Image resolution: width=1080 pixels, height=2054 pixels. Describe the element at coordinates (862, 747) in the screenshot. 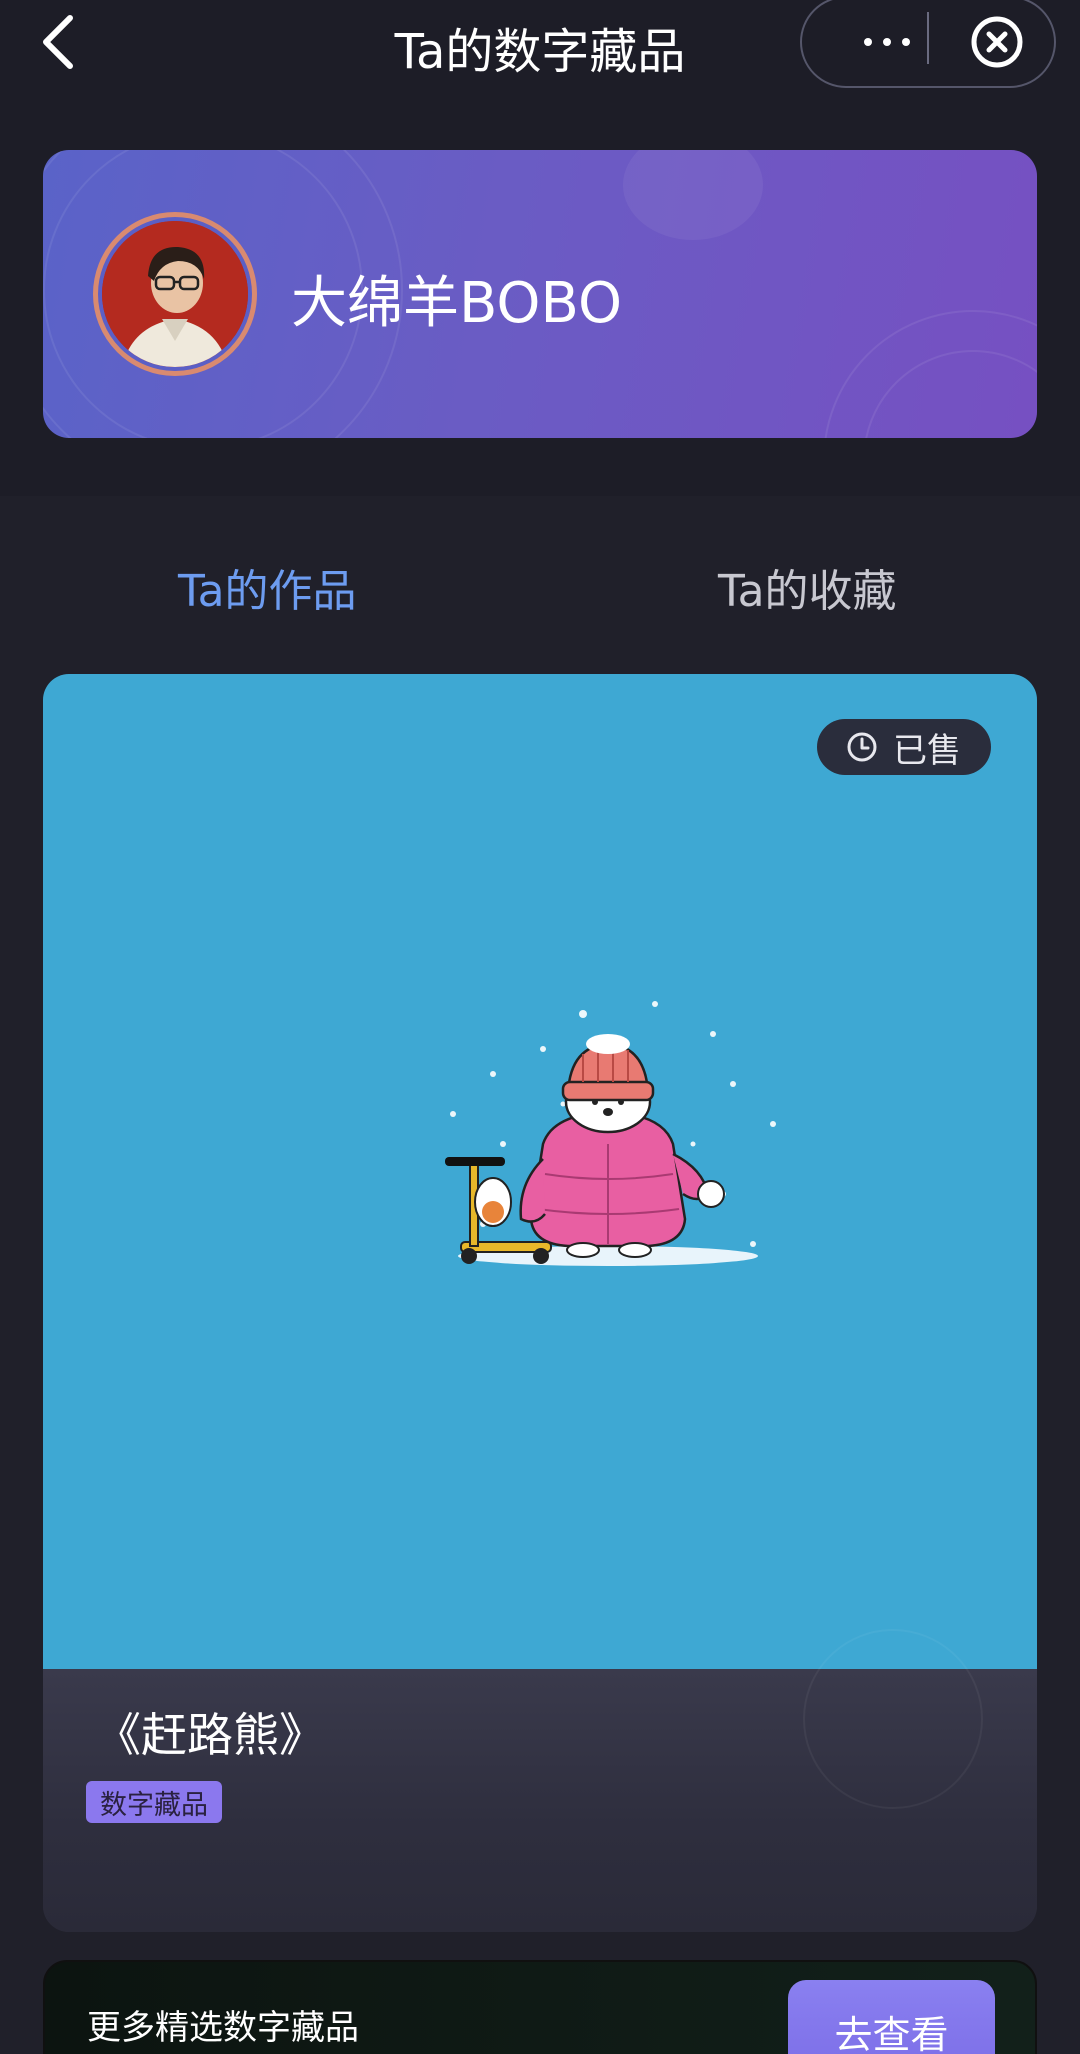

I see `clock-icon` at that location.